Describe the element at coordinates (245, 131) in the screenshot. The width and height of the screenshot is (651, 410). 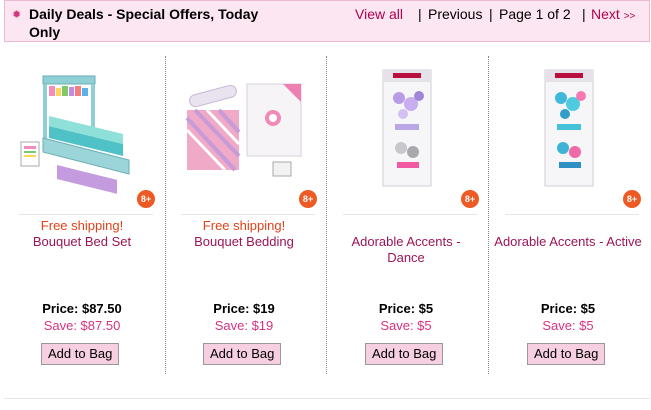
I see `product-image-bedding` at that location.